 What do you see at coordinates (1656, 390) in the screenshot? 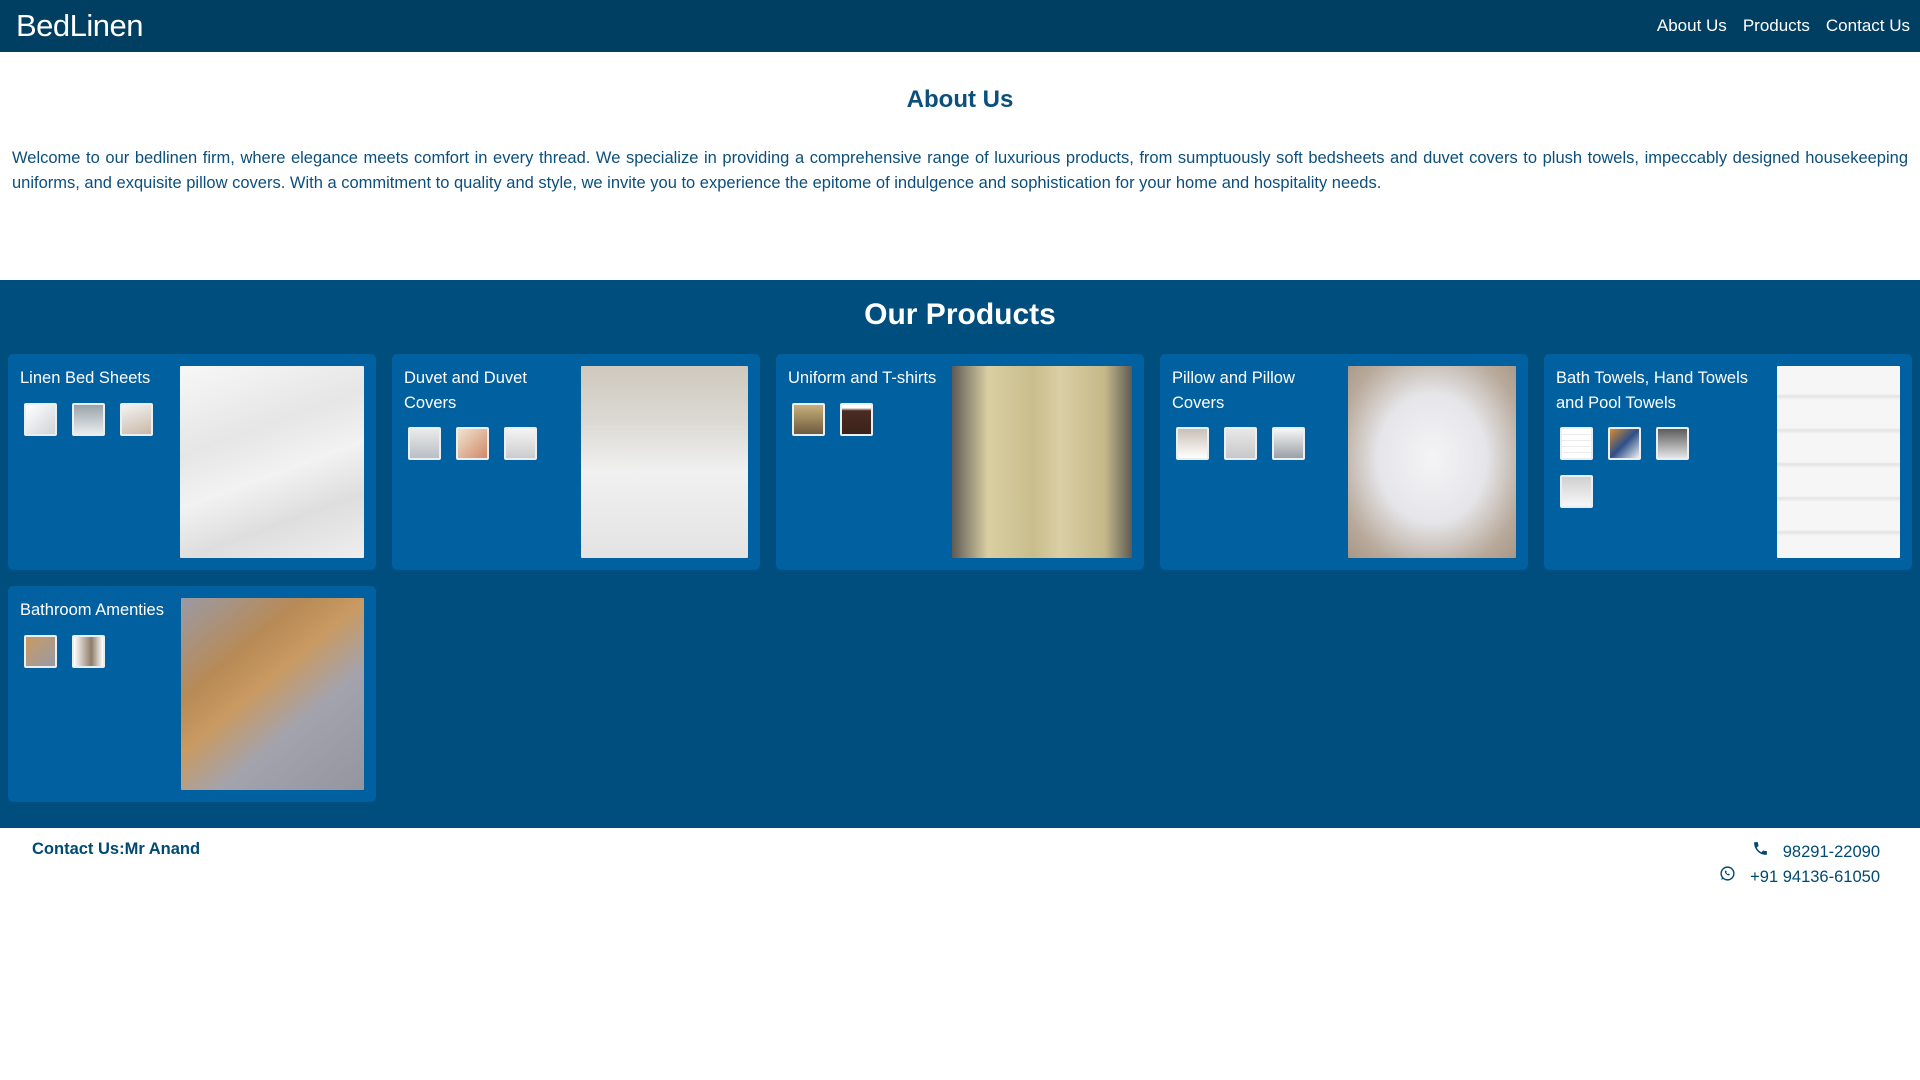
I see `product-title: Bath Towels, Hand Towels and Pool Towels` at bounding box center [1656, 390].